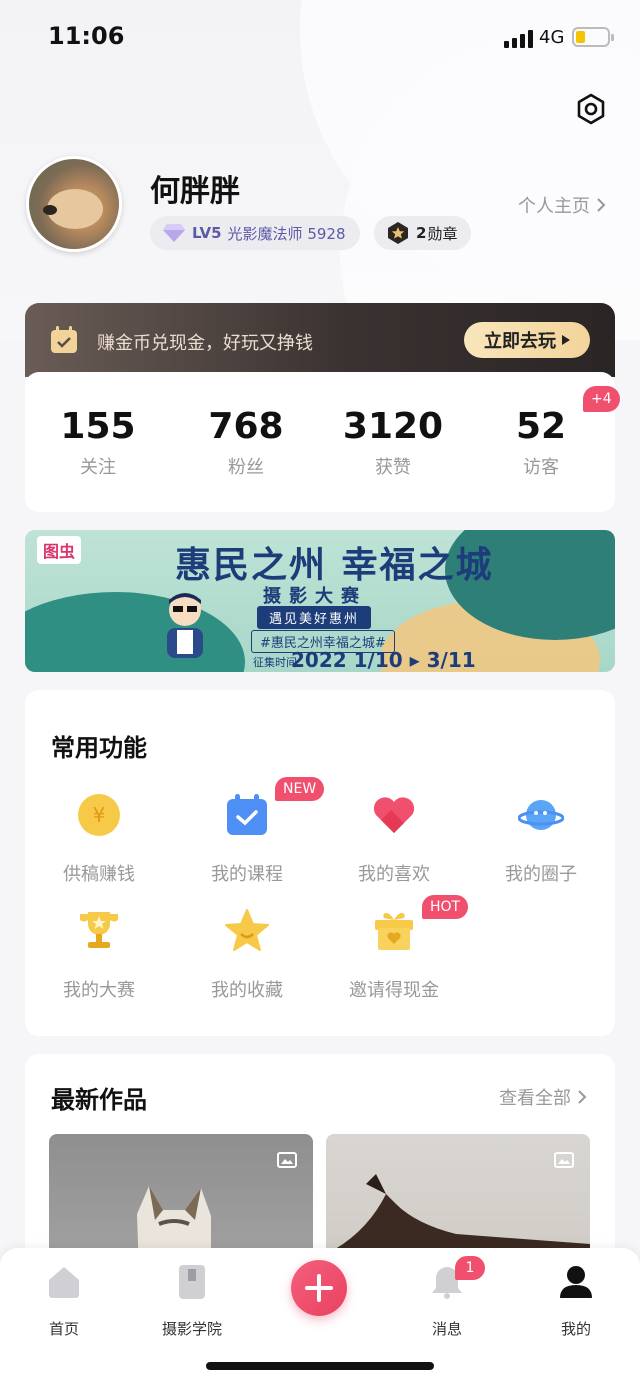  What do you see at coordinates (334, 565) in the screenshot?
I see `banner-title: 惠民之州 幸福之城` at bounding box center [334, 565].